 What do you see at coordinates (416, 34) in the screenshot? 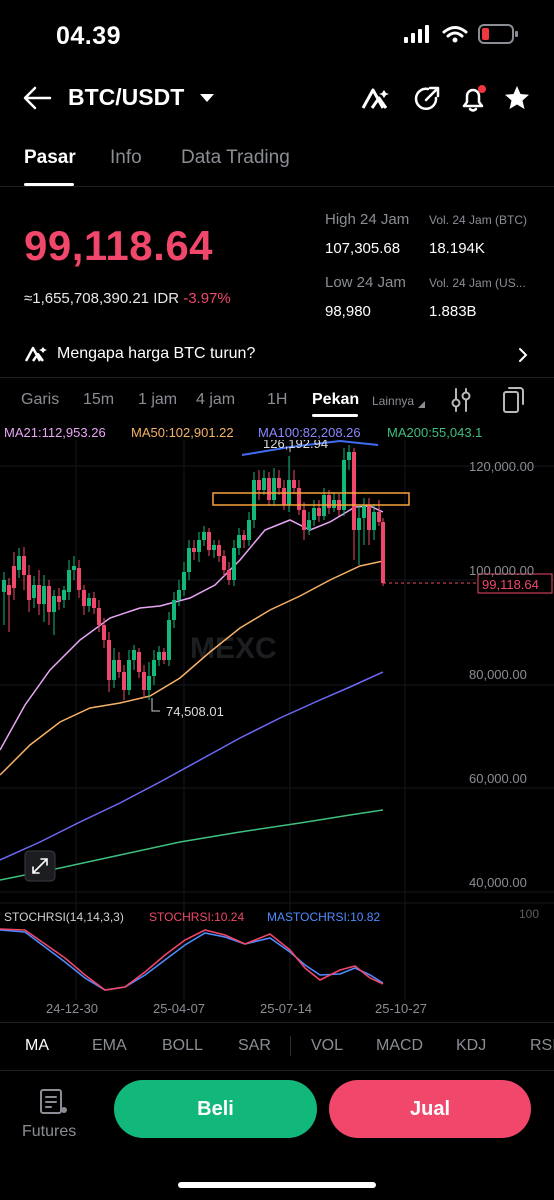
I see `signal-icon` at bounding box center [416, 34].